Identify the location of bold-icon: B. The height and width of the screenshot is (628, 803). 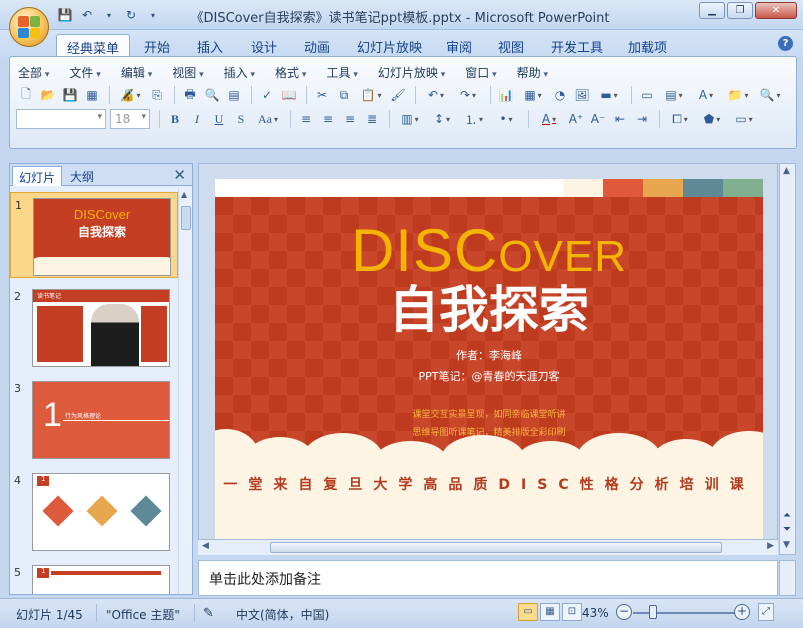
(175, 119).